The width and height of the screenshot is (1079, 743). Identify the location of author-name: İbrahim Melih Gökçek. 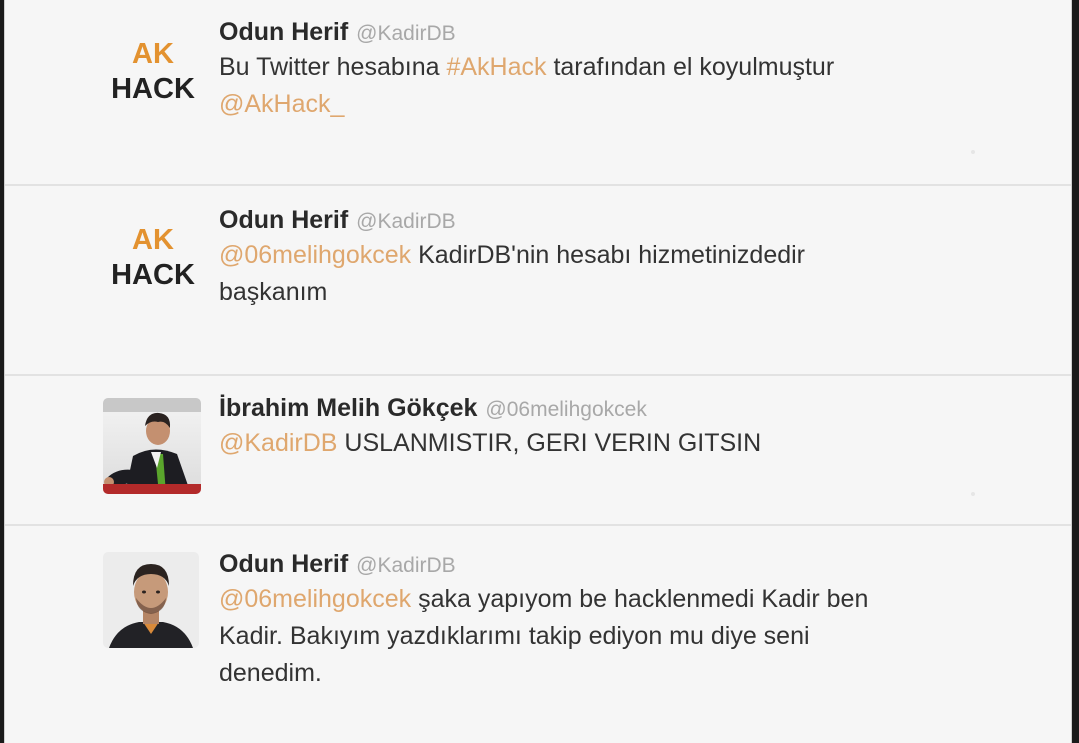
(348, 408).